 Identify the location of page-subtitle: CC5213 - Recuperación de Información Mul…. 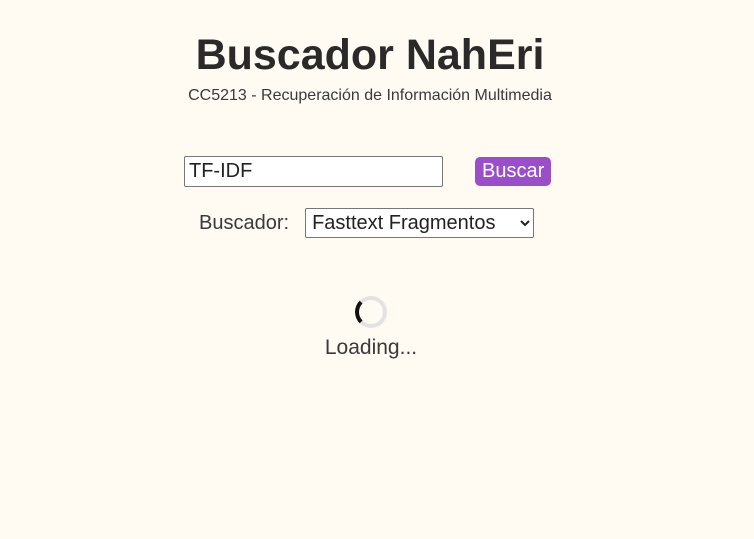
(370, 95).